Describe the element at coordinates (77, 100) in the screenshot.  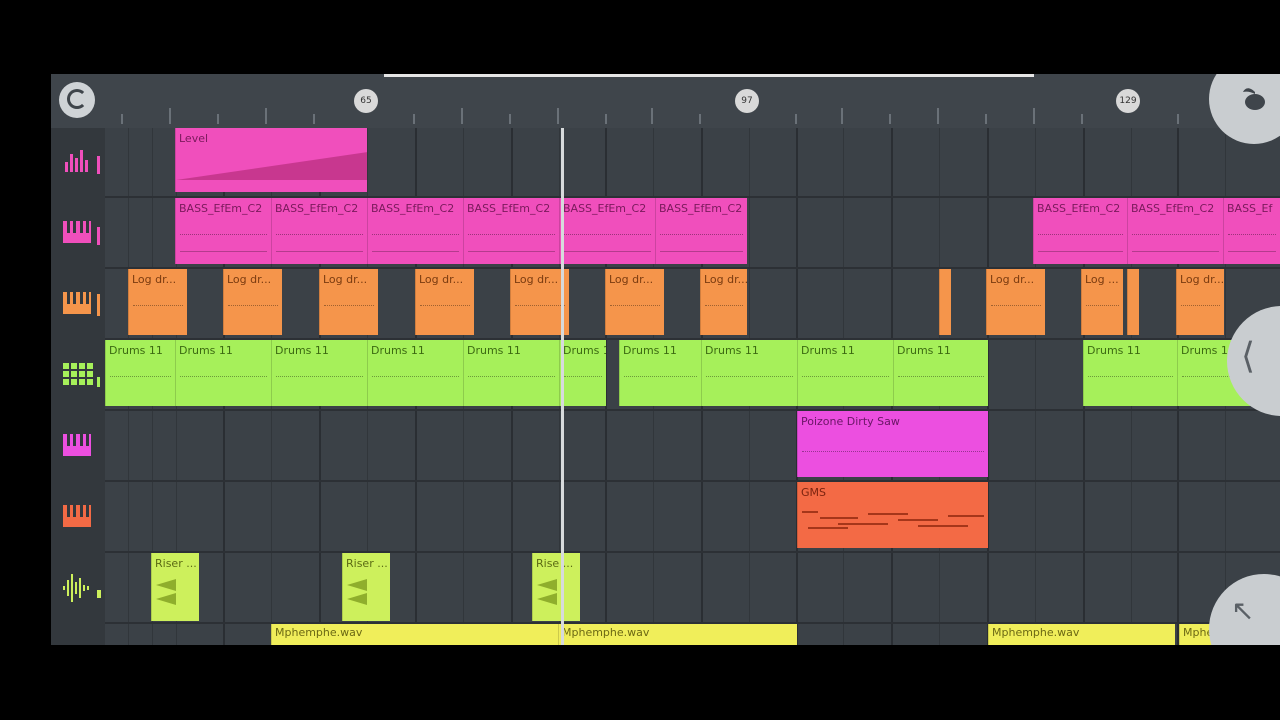
I see `app-logo-button` at that location.